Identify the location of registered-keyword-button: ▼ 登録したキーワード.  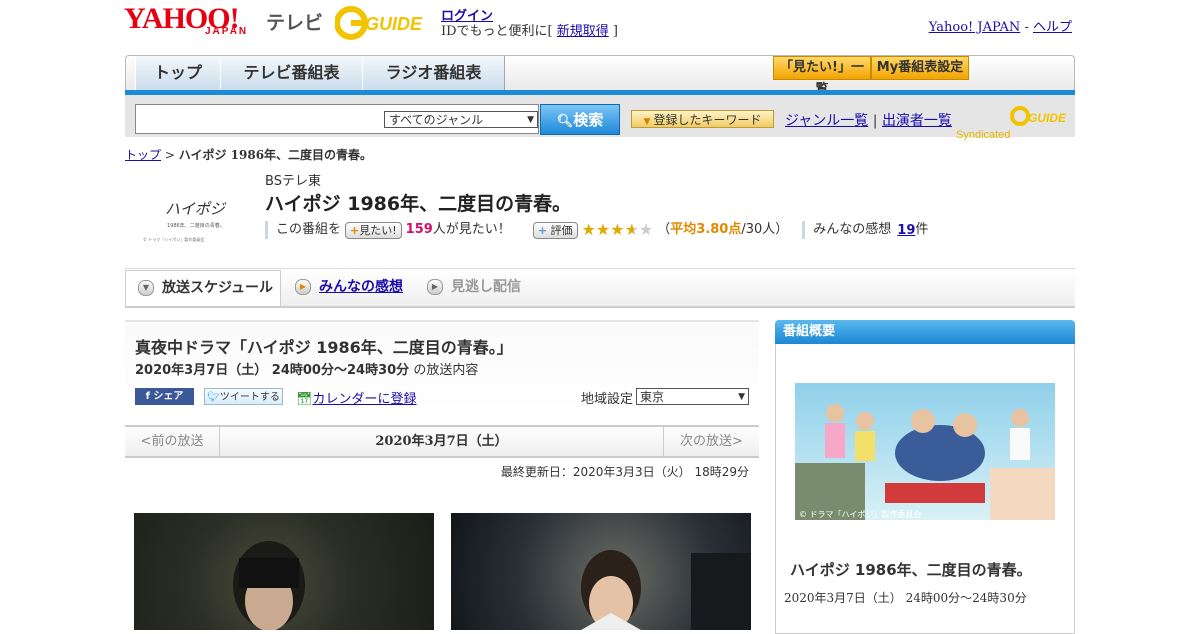
(702, 119).